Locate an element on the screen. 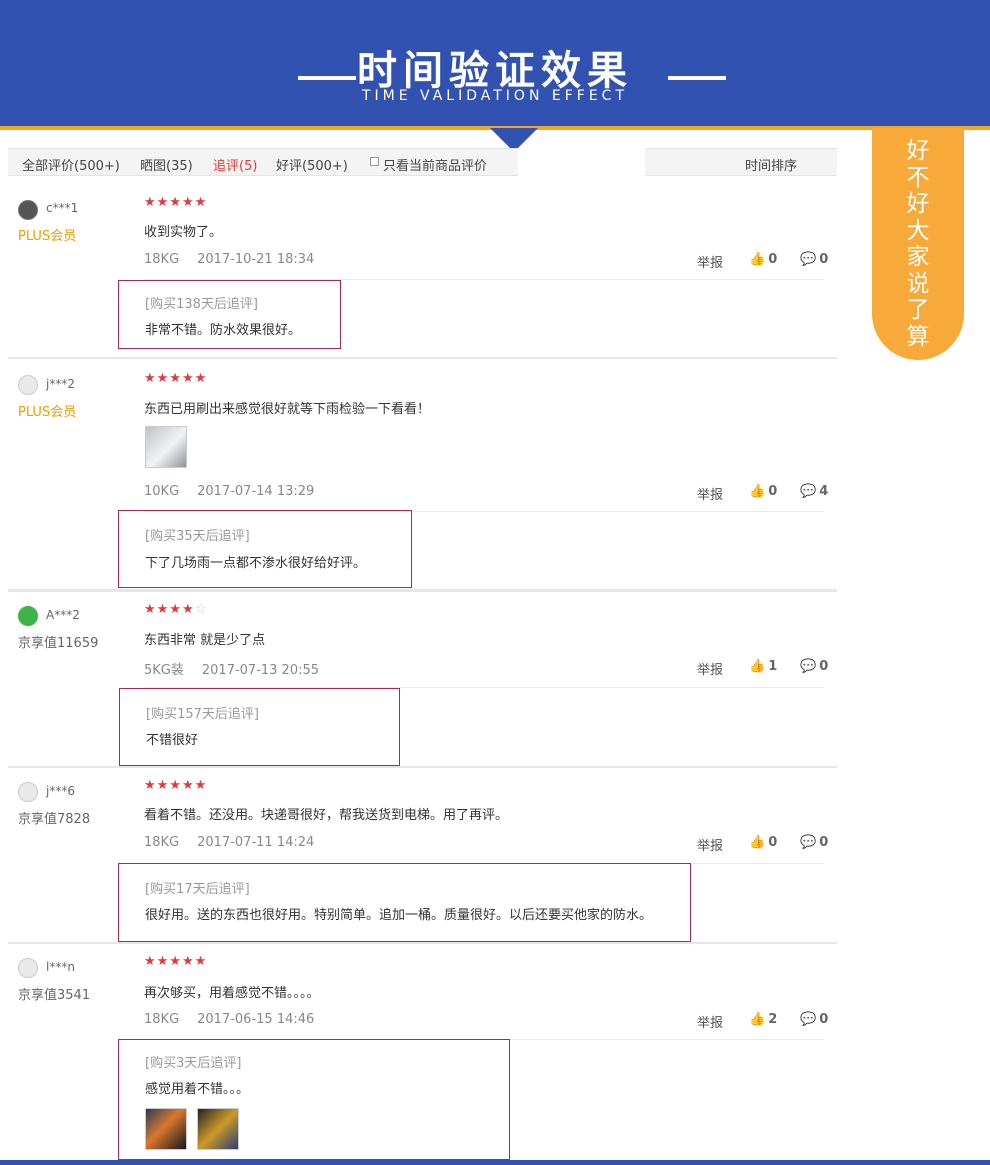  slogan-char: 好 is located at coordinates (918, 151).